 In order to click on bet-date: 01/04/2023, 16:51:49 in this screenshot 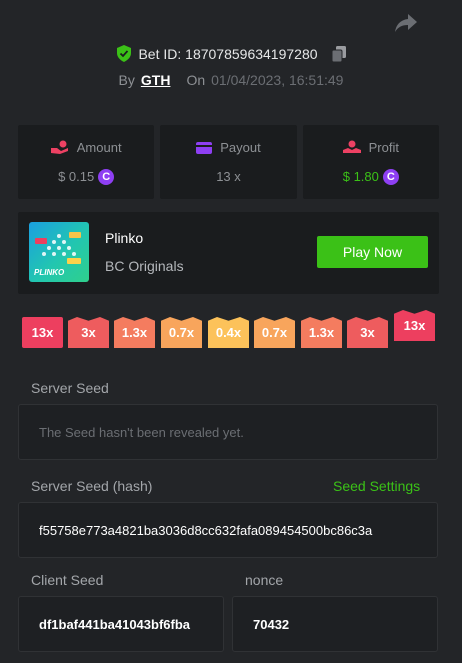, I will do `click(277, 80)`.